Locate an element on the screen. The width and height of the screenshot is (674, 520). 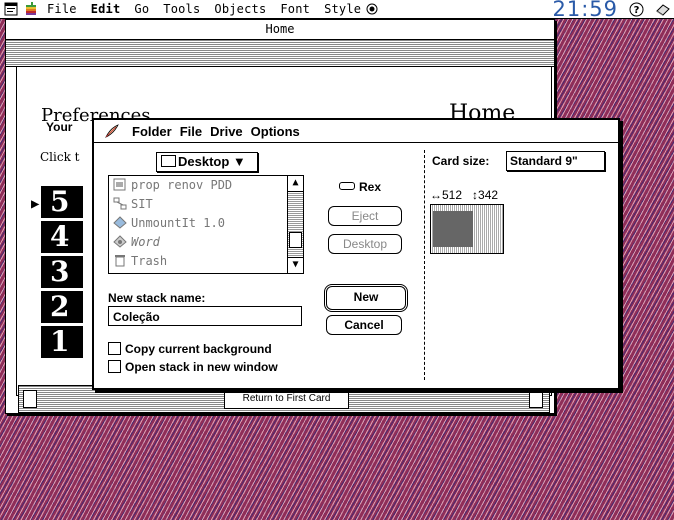
desktop-button: Desktop is located at coordinates (365, 244).